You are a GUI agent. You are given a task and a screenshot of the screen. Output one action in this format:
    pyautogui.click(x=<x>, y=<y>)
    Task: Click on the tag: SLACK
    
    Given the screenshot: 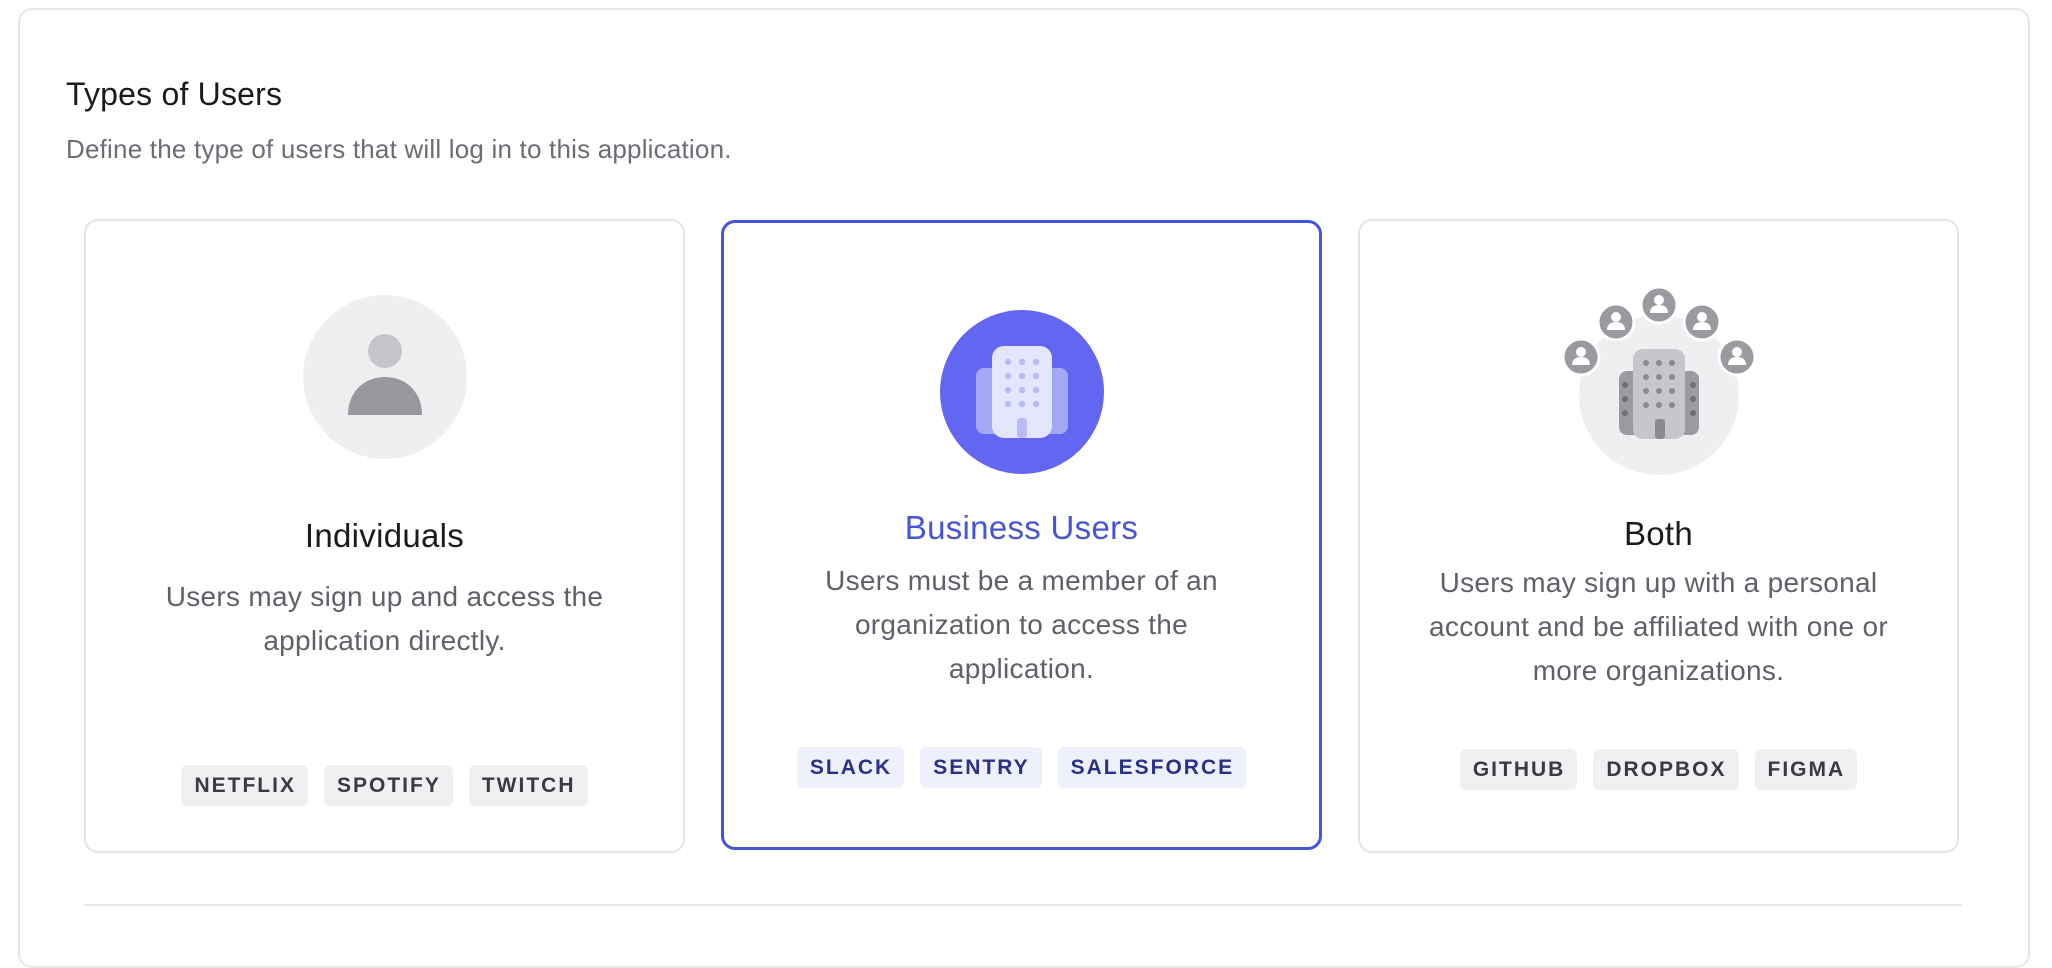 What is the action you would take?
    pyautogui.click(x=850, y=767)
    